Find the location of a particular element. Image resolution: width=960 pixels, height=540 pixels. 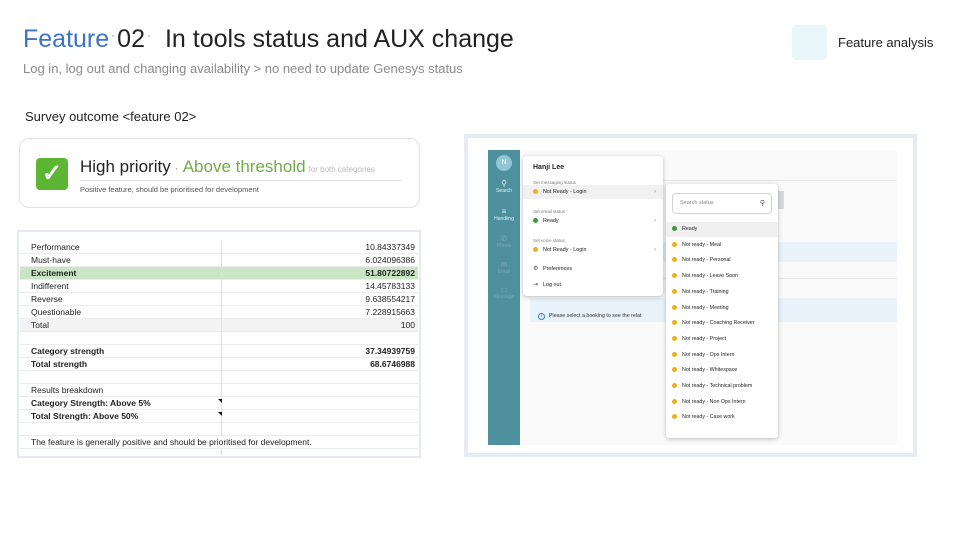

row-label: Category strength is located at coordinates (121, 351).